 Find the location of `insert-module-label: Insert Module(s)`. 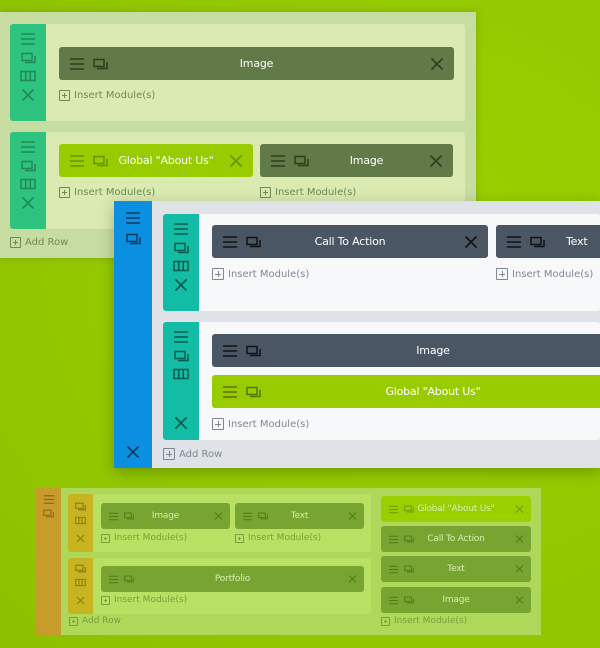

insert-module-label: Insert Module(s) is located at coordinates (553, 274).